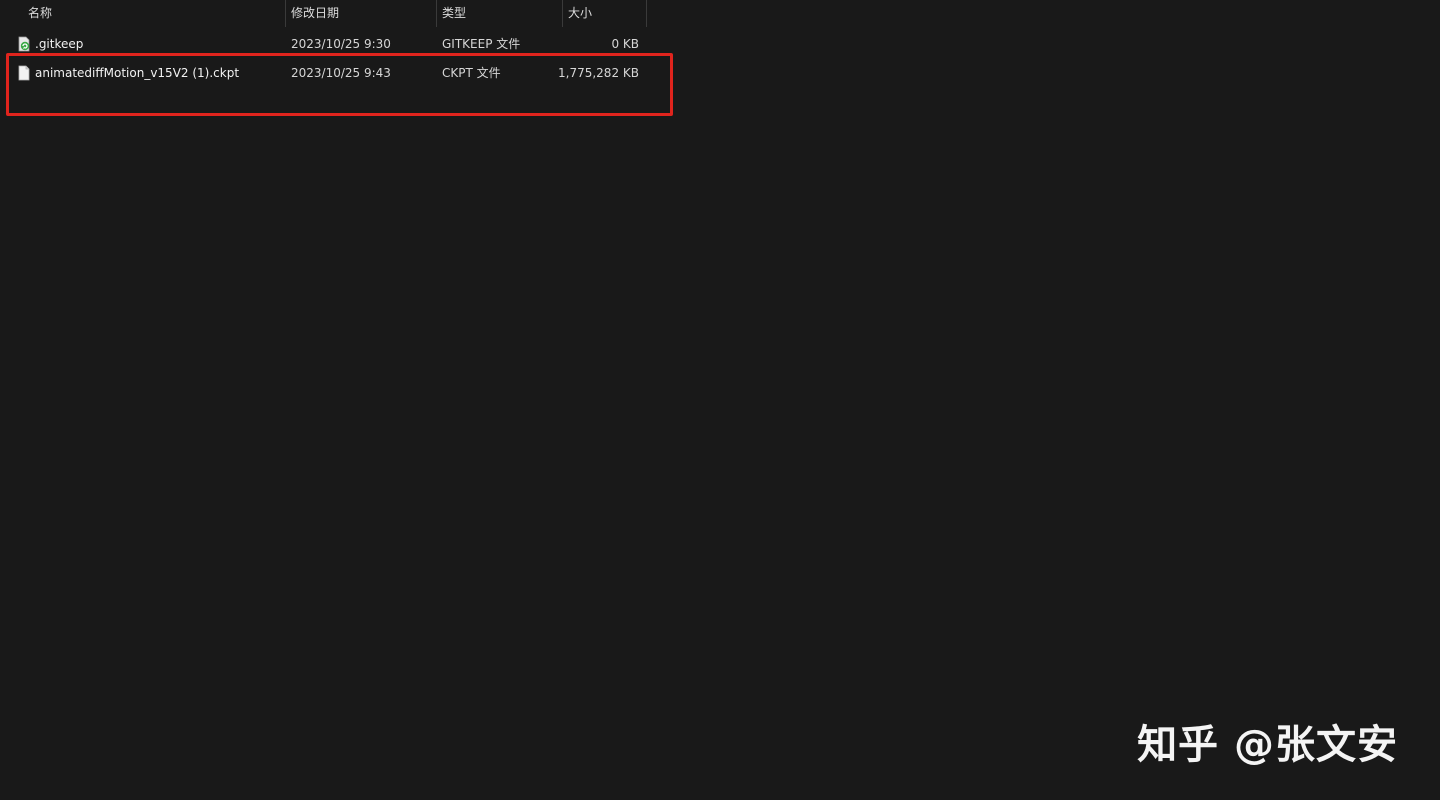  What do you see at coordinates (24, 44) in the screenshot?
I see `gitkeep-file-icon` at bounding box center [24, 44].